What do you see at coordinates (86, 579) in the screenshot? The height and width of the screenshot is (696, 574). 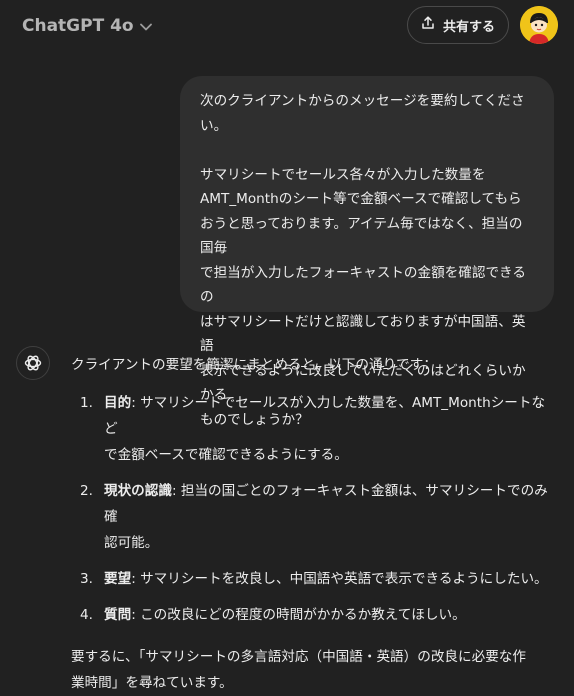 I see `list-number: 3.` at bounding box center [86, 579].